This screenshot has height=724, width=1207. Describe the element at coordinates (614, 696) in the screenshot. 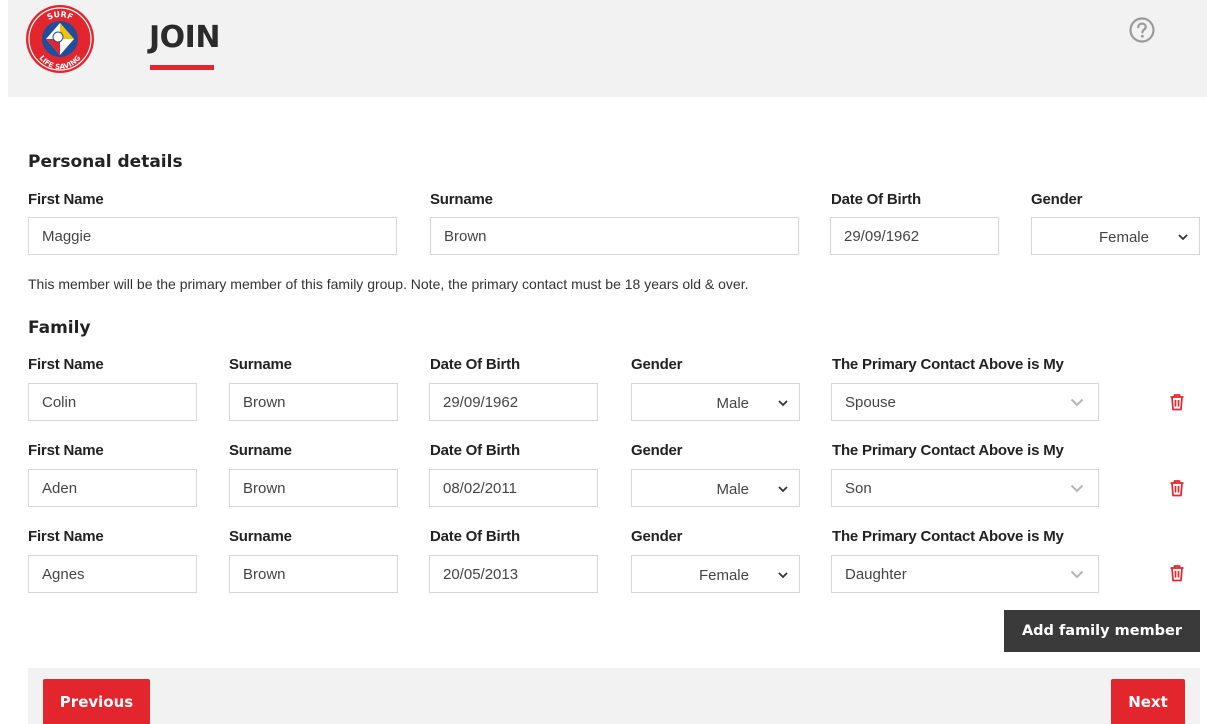

I see `footer-bar` at that location.